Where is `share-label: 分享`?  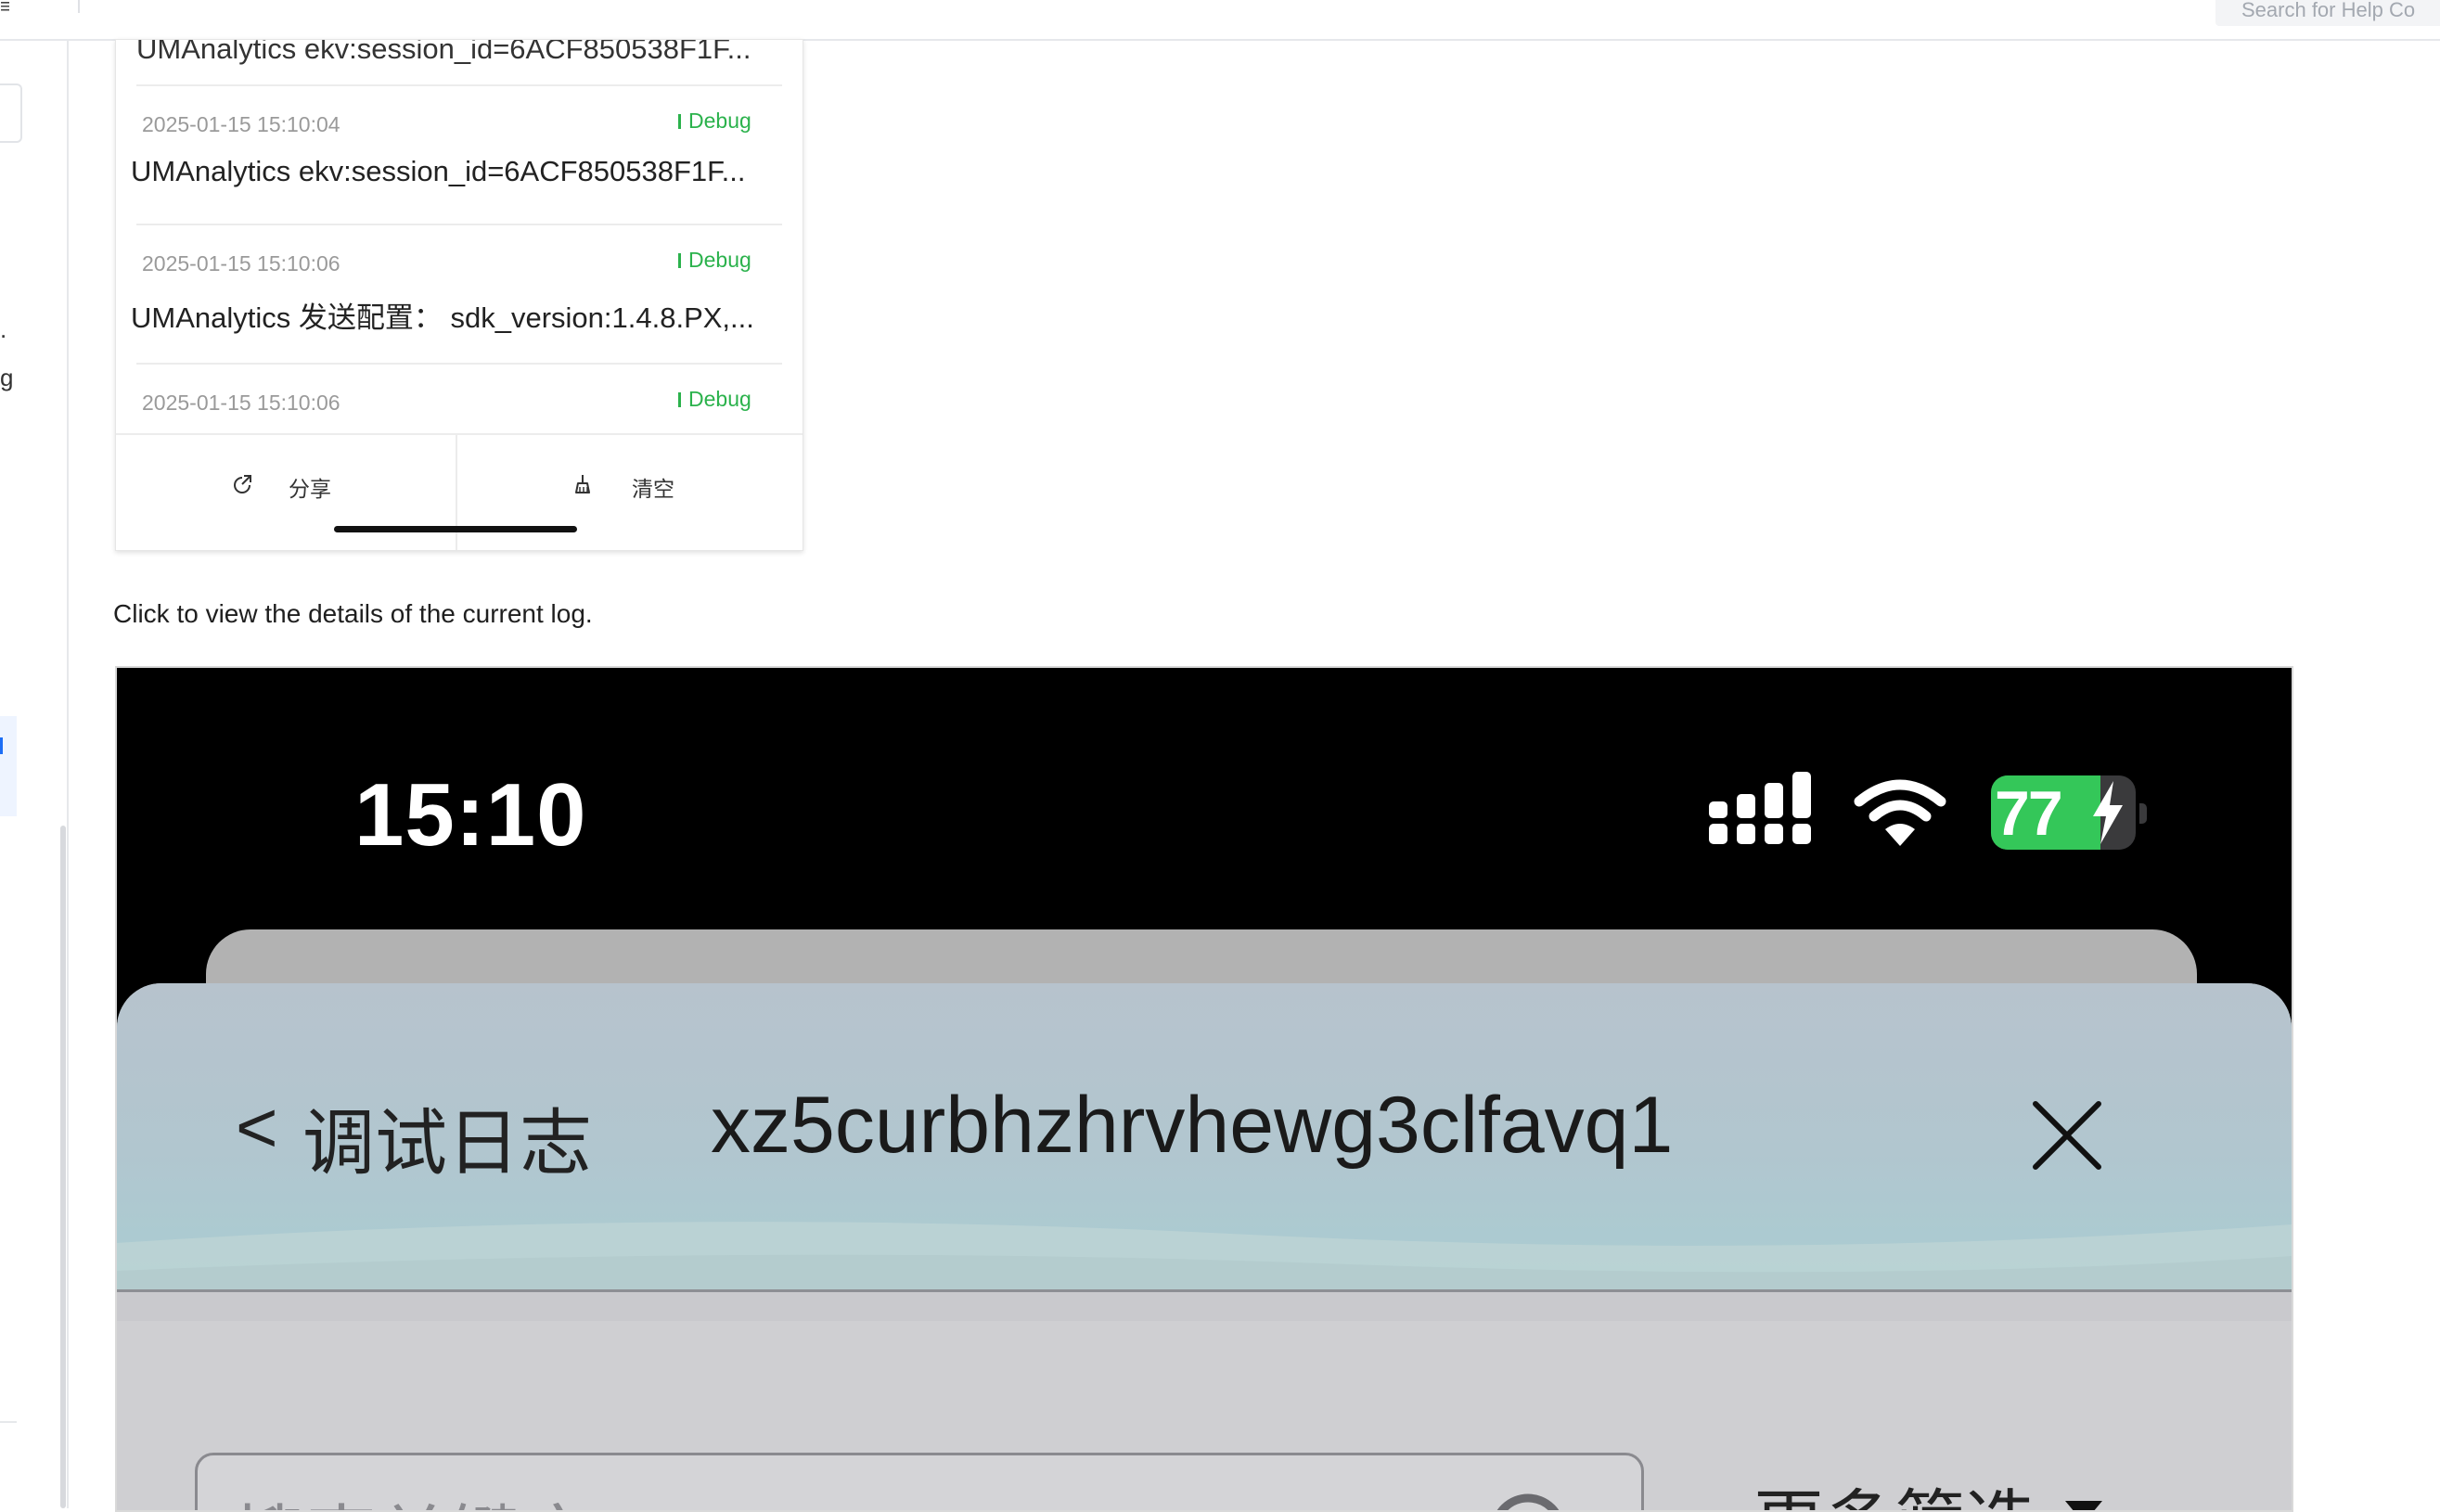
share-label: 分享 is located at coordinates (310, 489).